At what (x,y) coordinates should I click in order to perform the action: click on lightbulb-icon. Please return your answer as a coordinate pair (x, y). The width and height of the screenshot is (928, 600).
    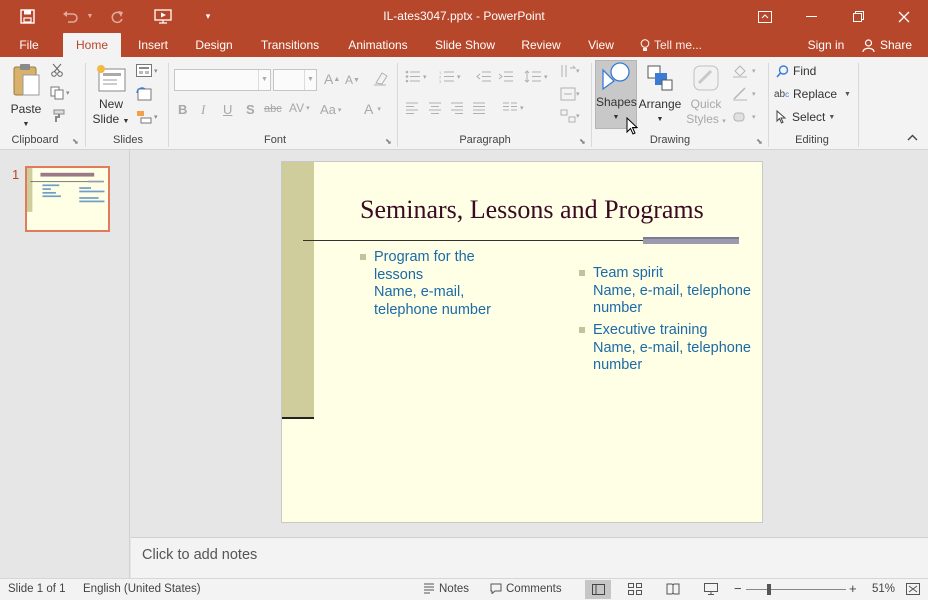
    Looking at the image, I should click on (645, 44).